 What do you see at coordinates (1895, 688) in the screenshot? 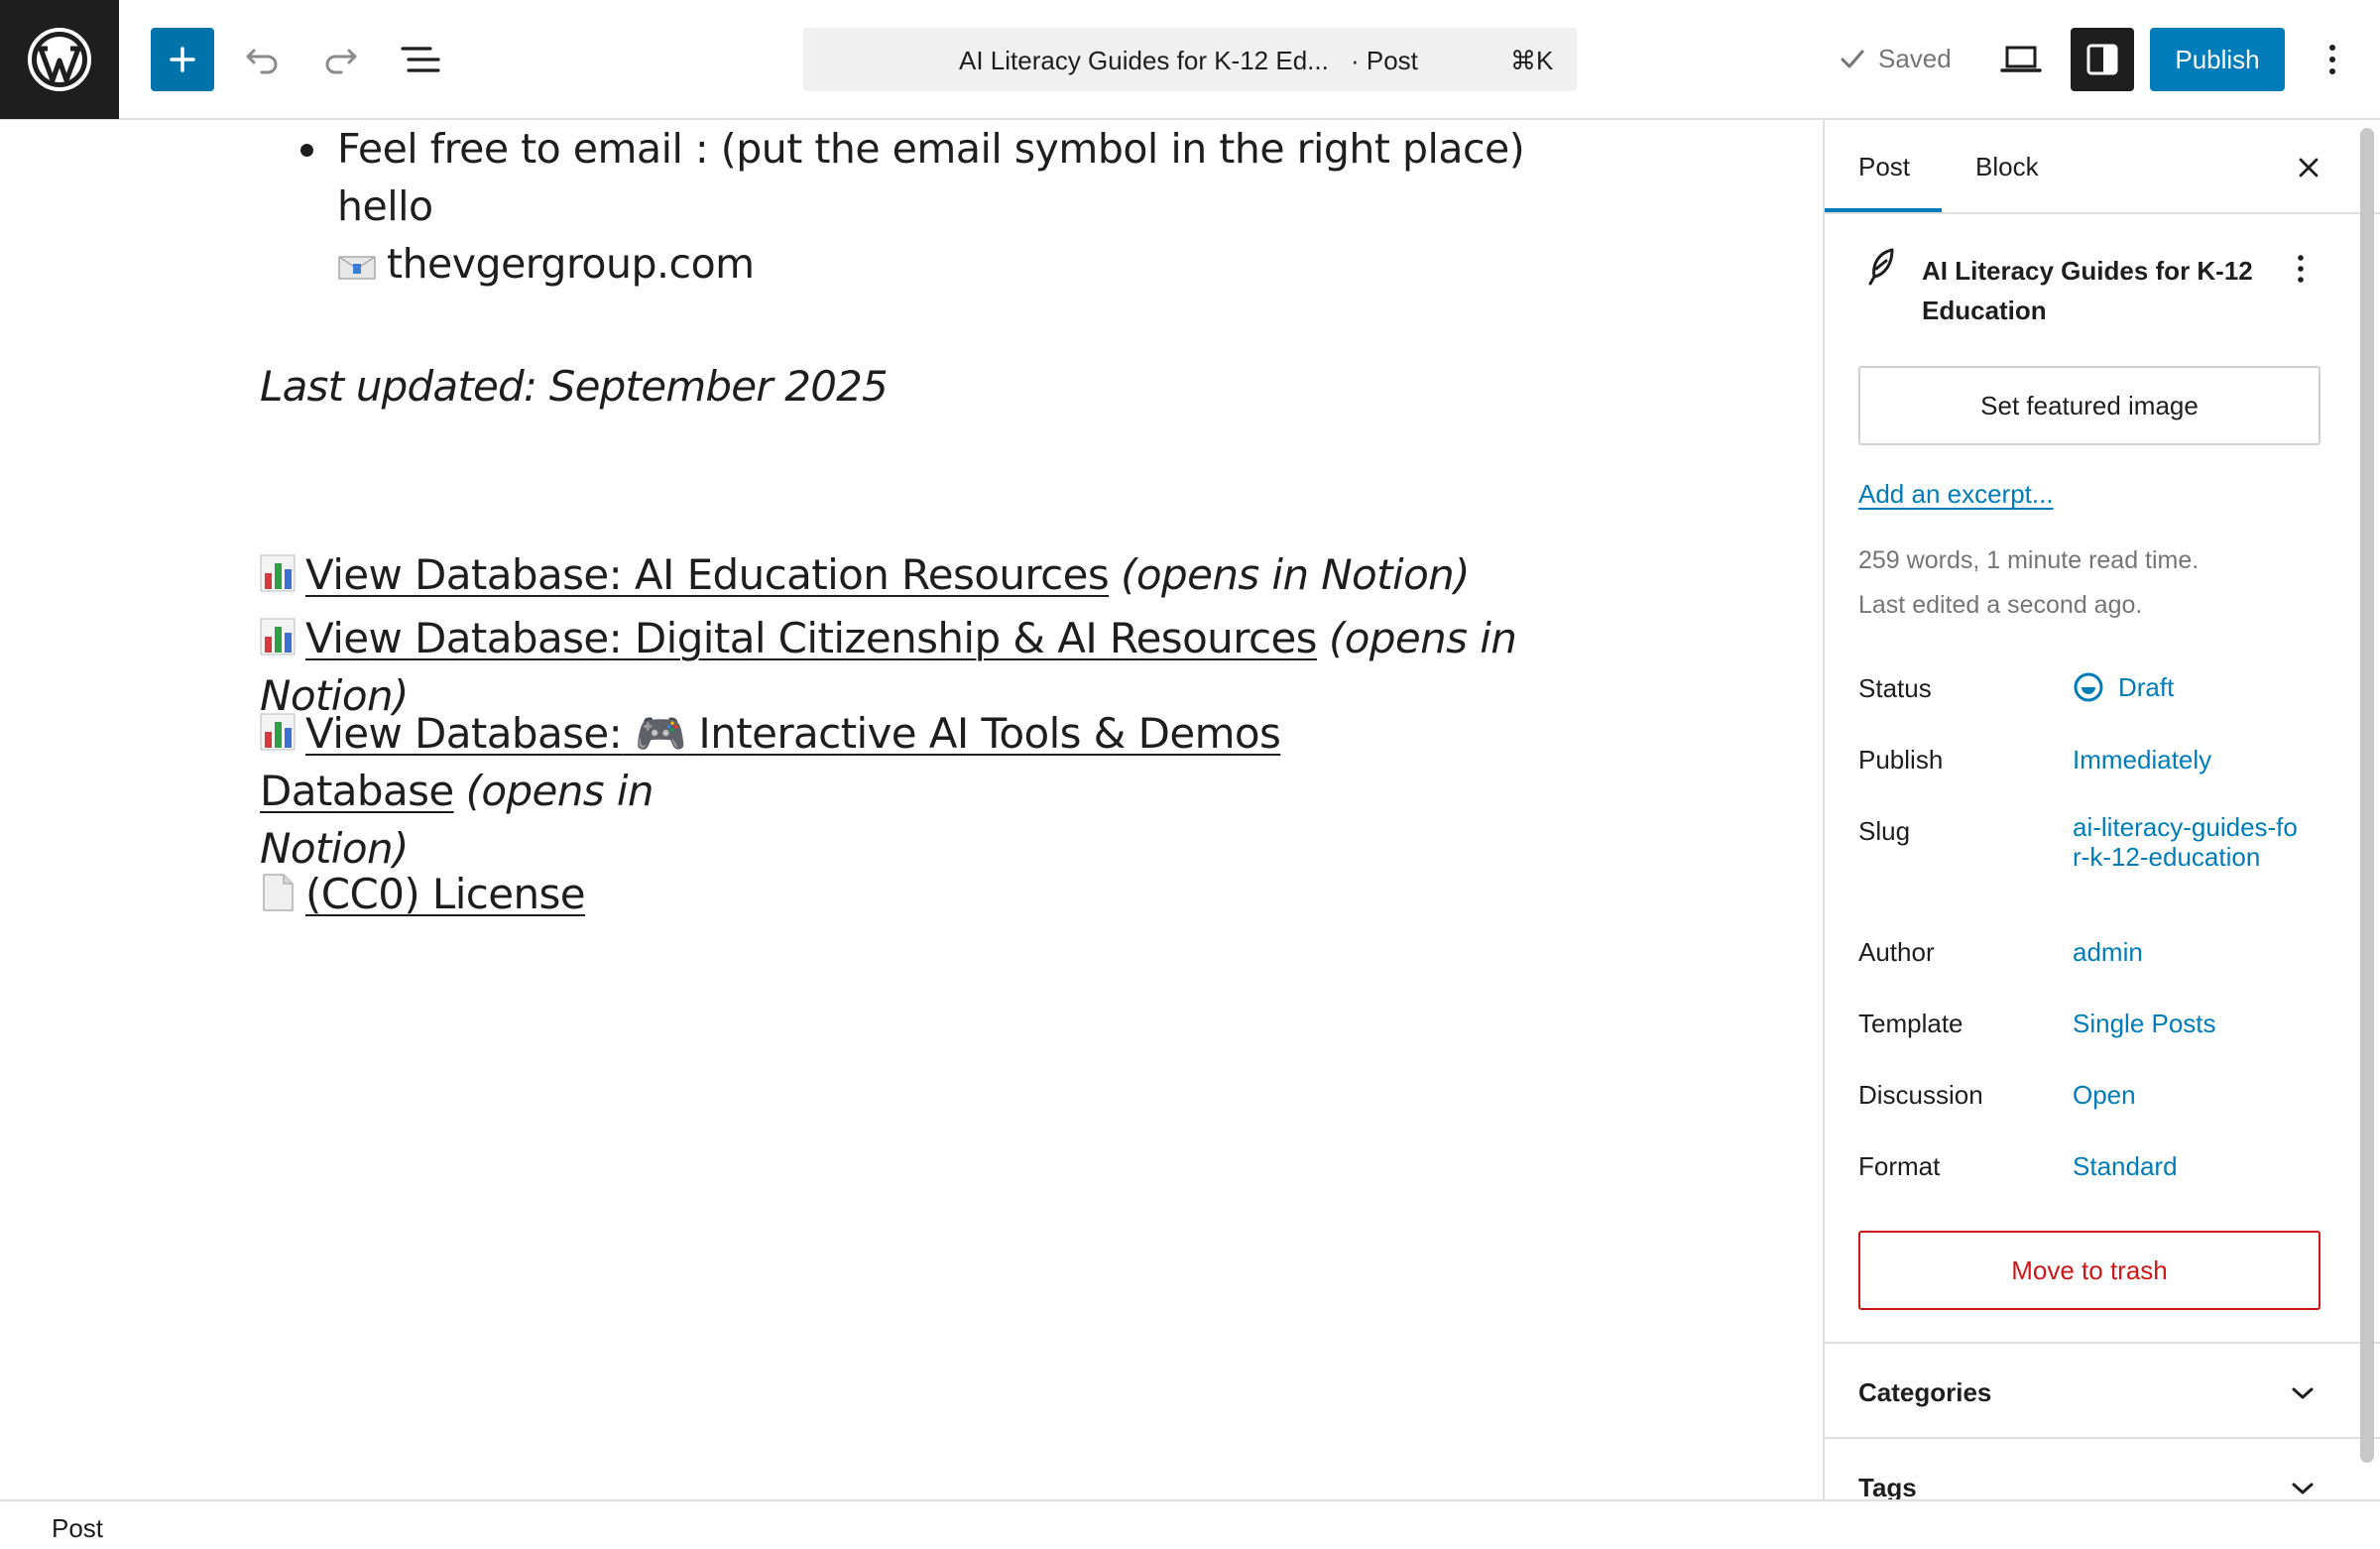
I see `status-label: Status` at bounding box center [1895, 688].